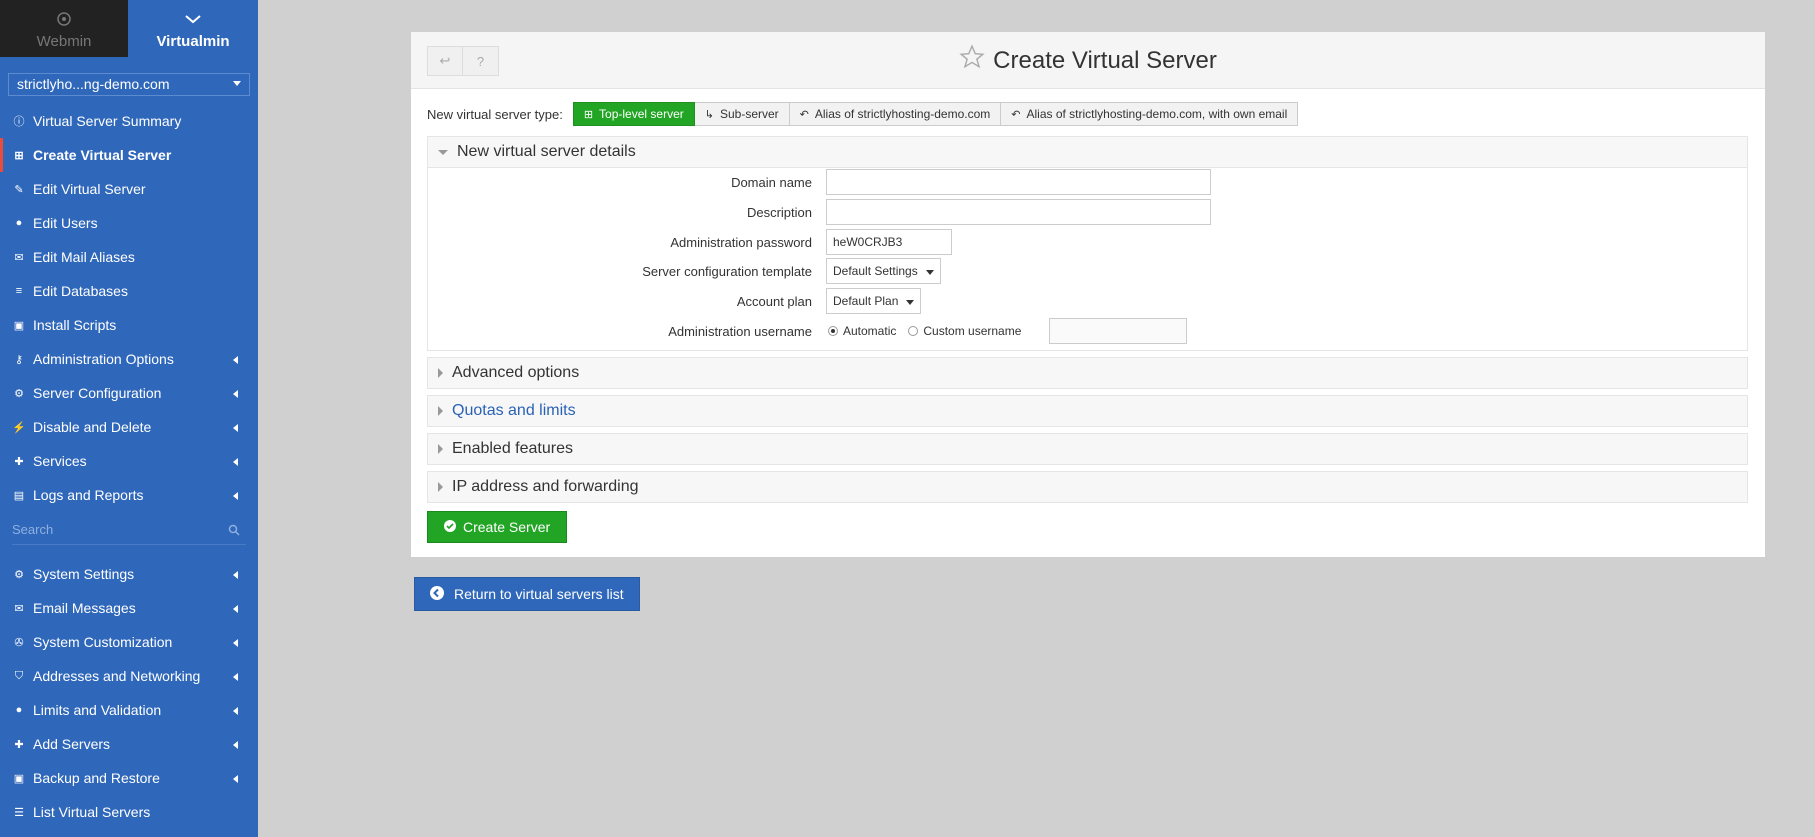  I want to click on sidebar-item-edit-users: ● Edit Users, so click(129, 223).